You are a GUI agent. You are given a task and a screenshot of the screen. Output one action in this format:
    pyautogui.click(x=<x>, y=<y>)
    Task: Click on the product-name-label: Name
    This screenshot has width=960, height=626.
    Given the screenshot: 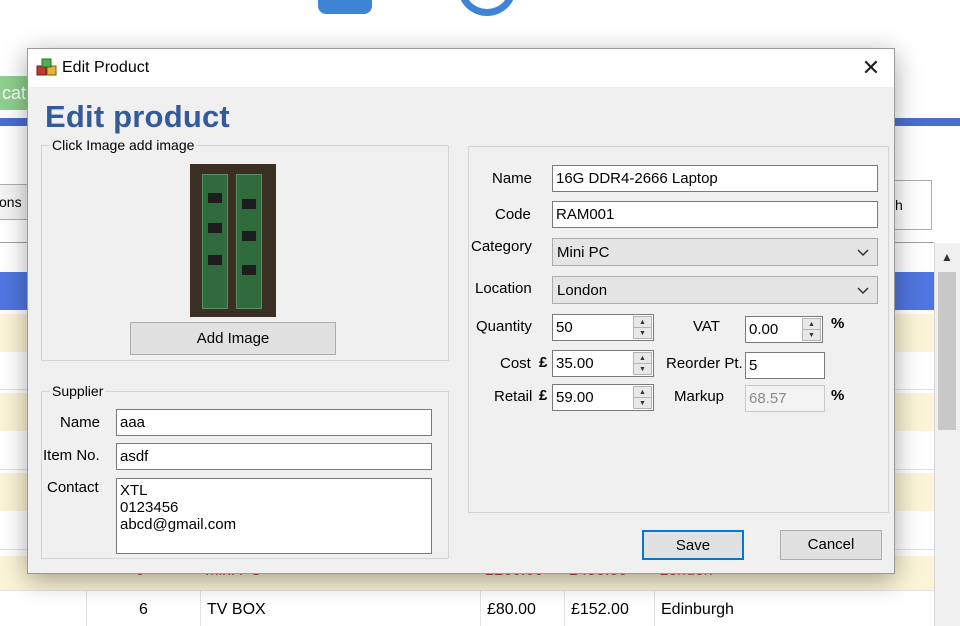 What is the action you would take?
    pyautogui.click(x=512, y=178)
    